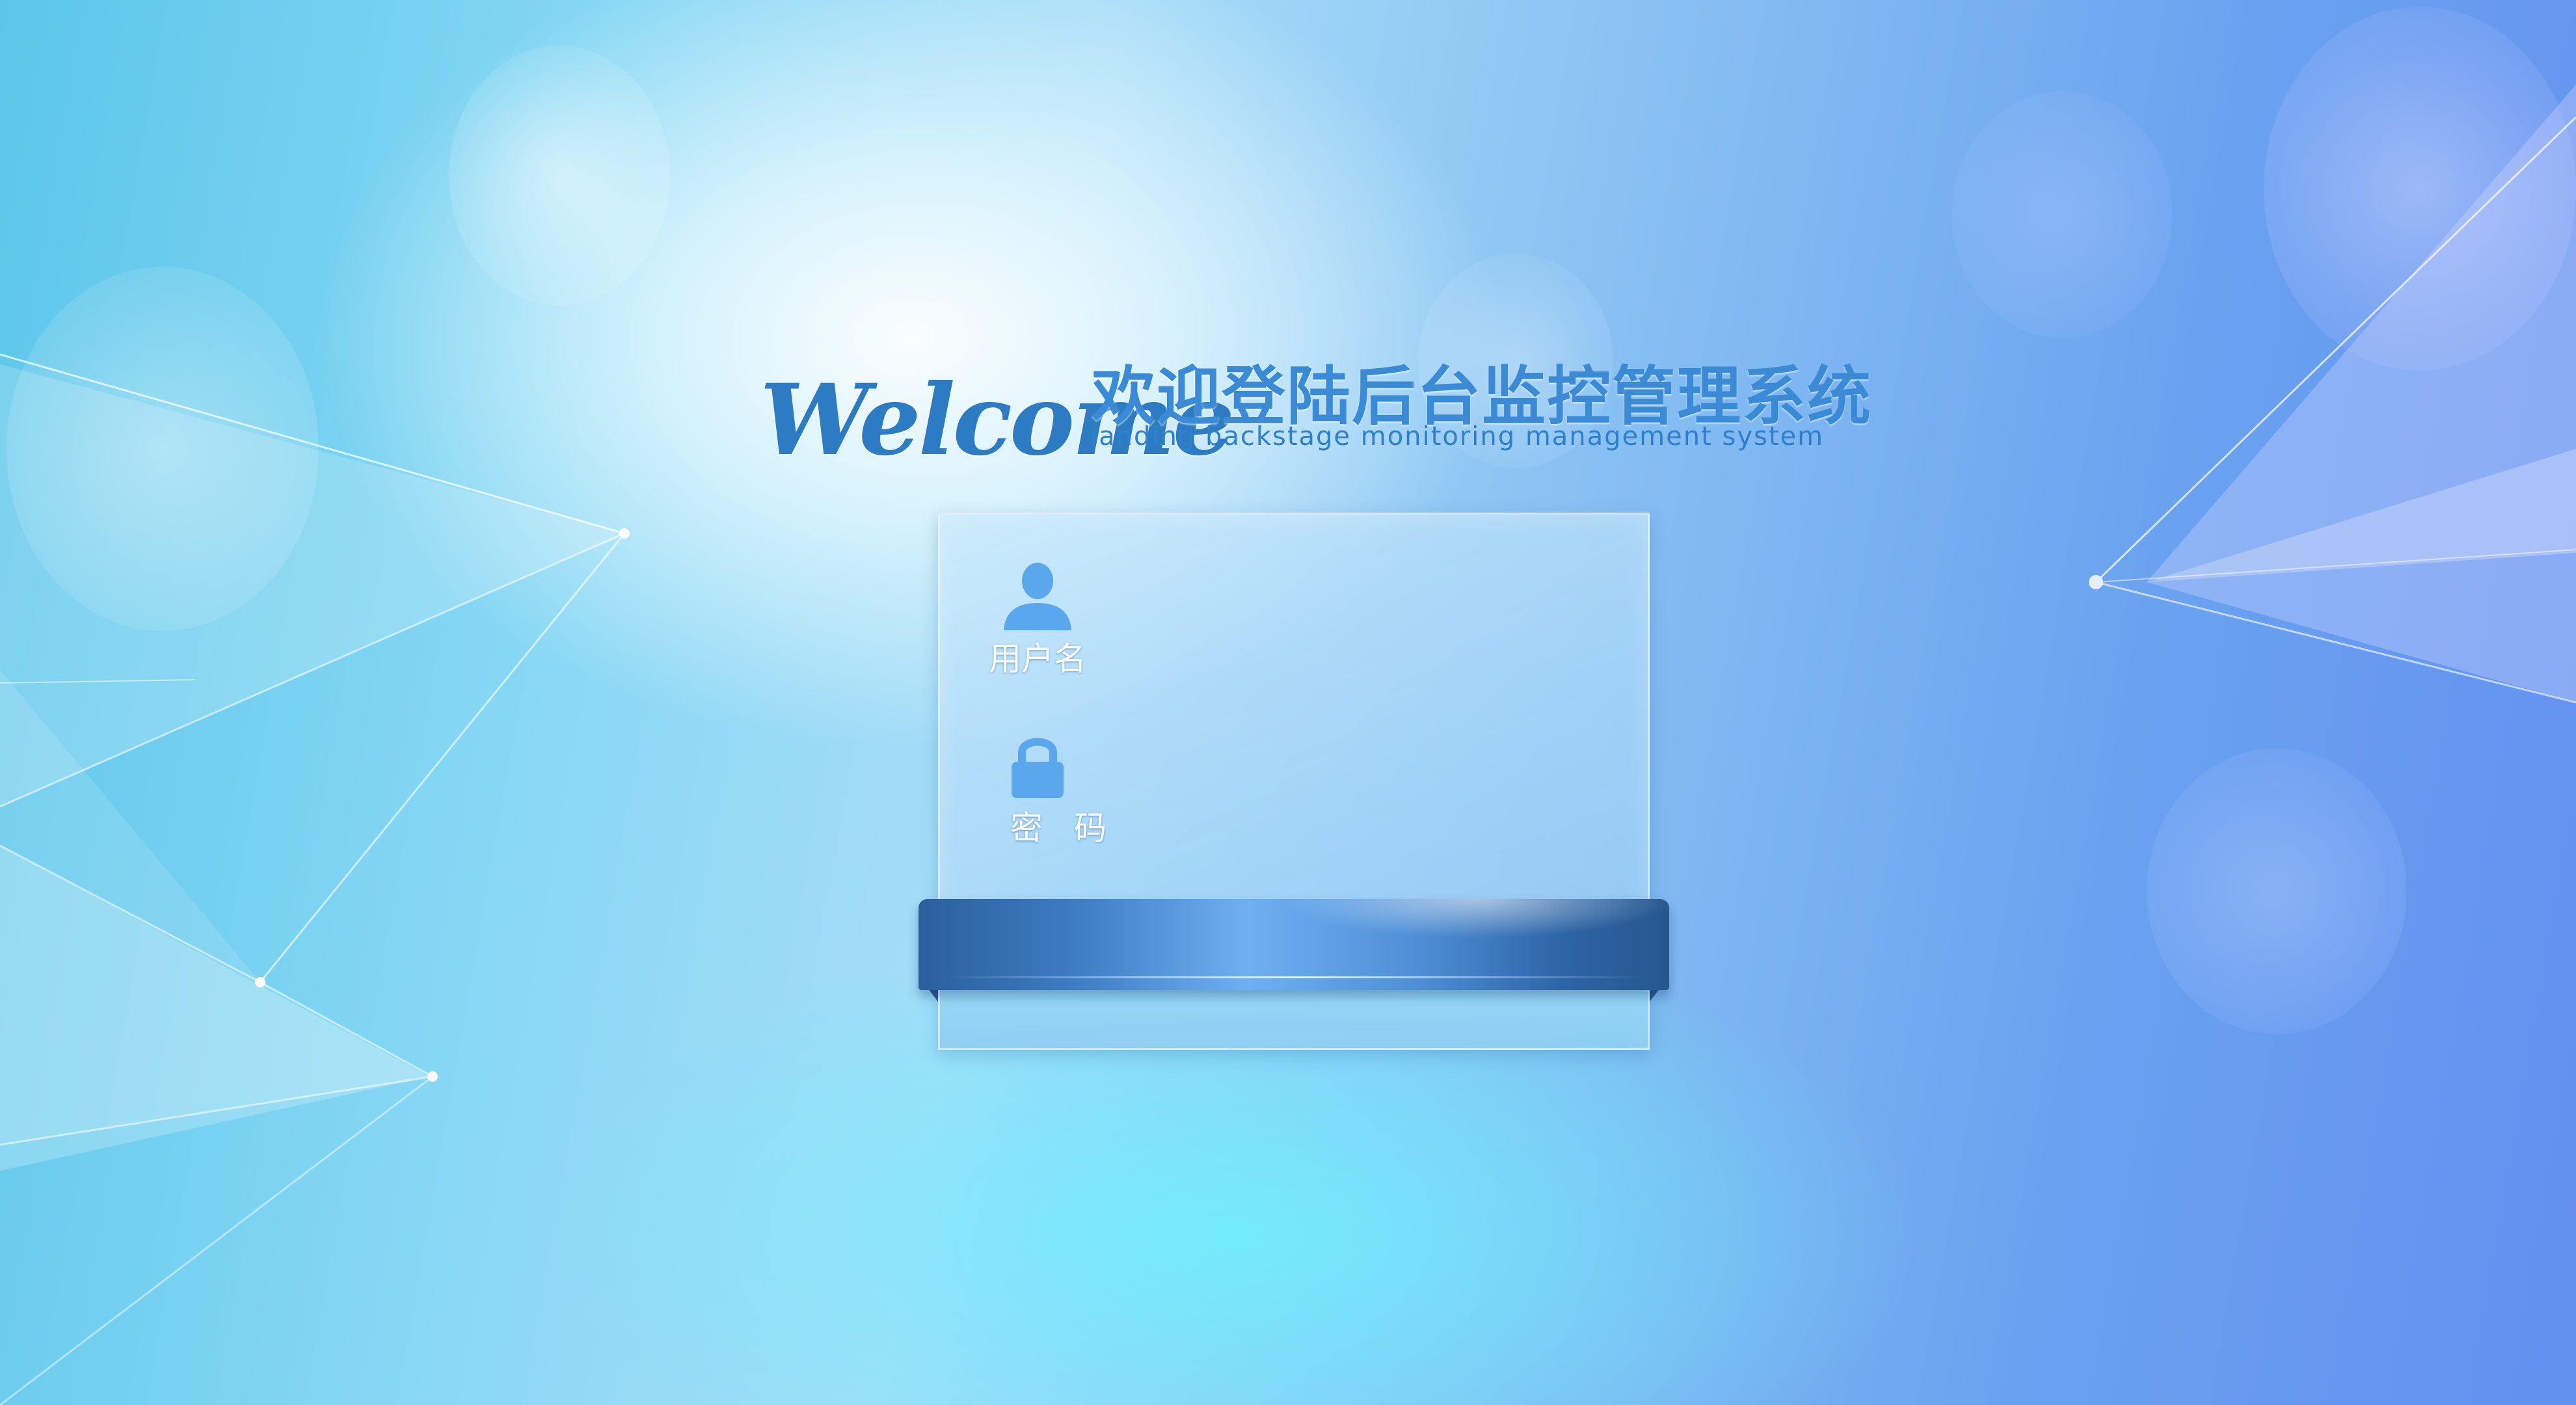 The height and width of the screenshot is (1405, 2576). I want to click on password-label: 密码, so click(1074, 828).